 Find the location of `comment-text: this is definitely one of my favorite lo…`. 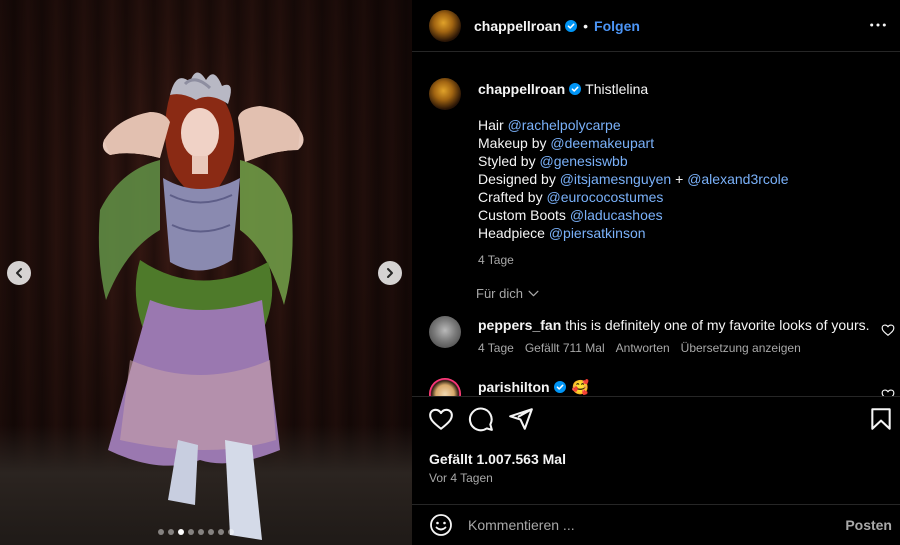

comment-text: this is definitely one of my favorite lo… is located at coordinates (717, 325).